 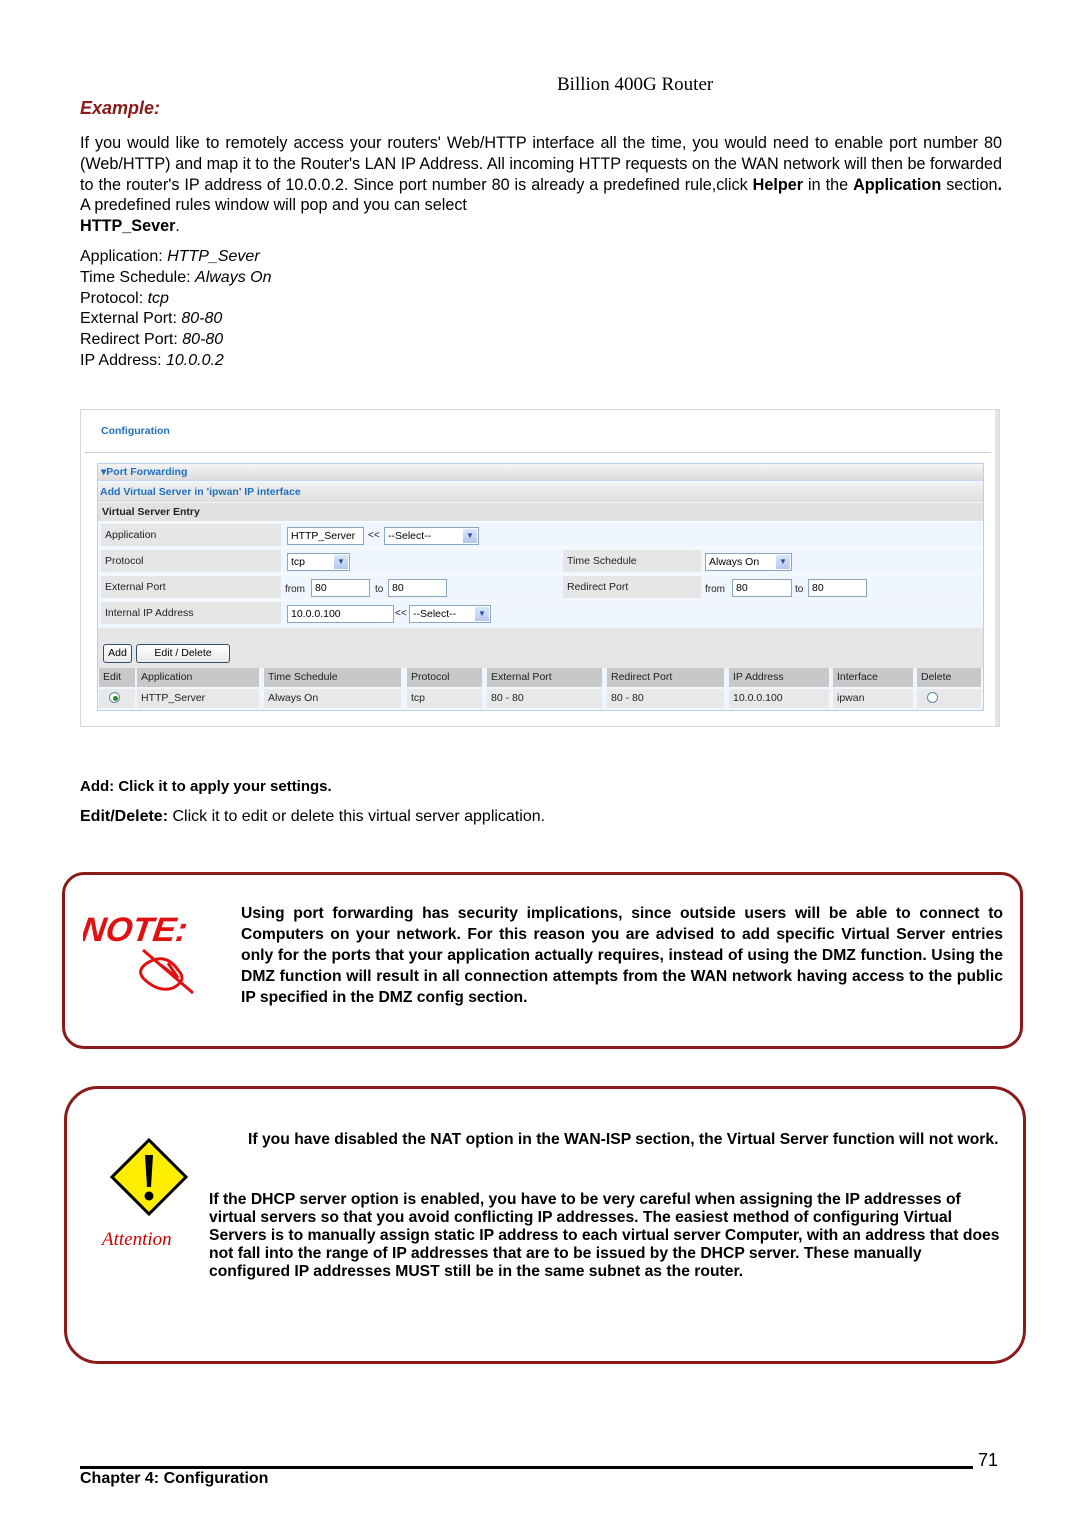 What do you see at coordinates (194, 360) in the screenshot?
I see `param-value: 10.0.0.2` at bounding box center [194, 360].